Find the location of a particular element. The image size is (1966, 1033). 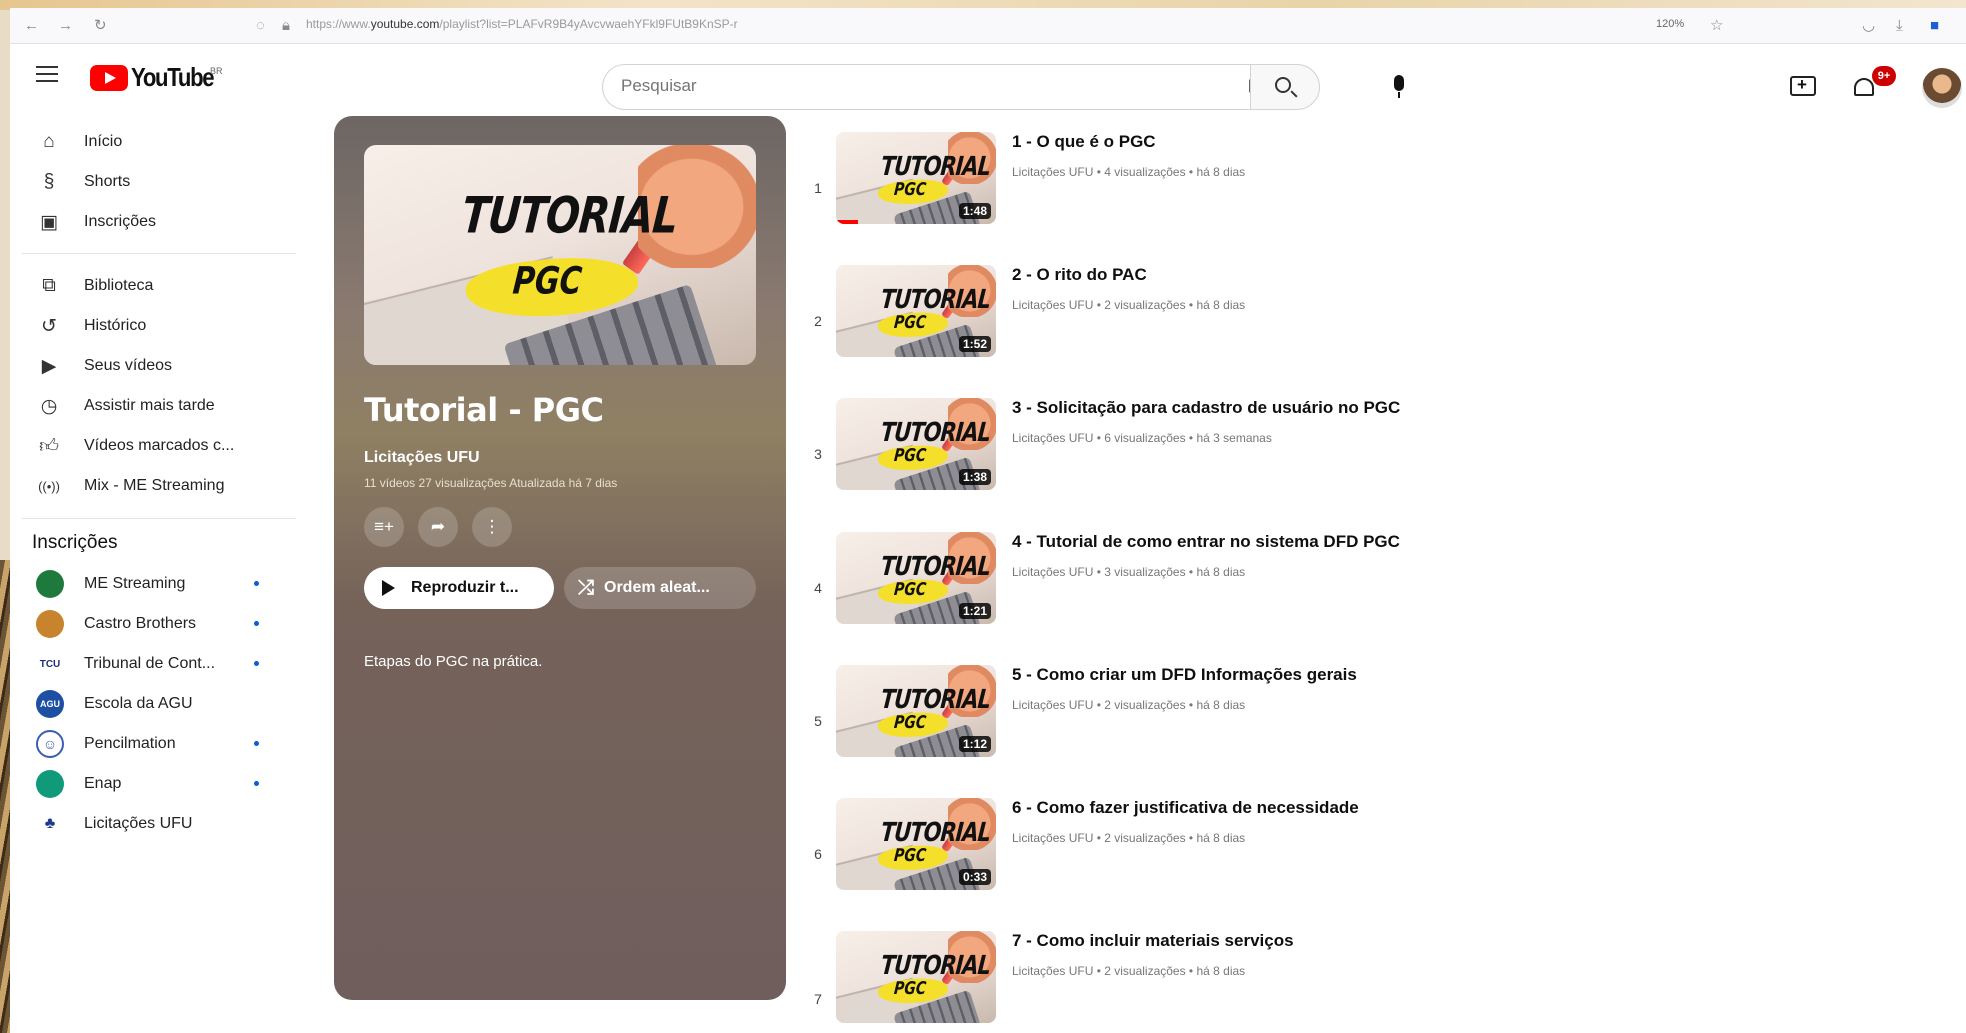

avatar is located at coordinates (1942, 88).